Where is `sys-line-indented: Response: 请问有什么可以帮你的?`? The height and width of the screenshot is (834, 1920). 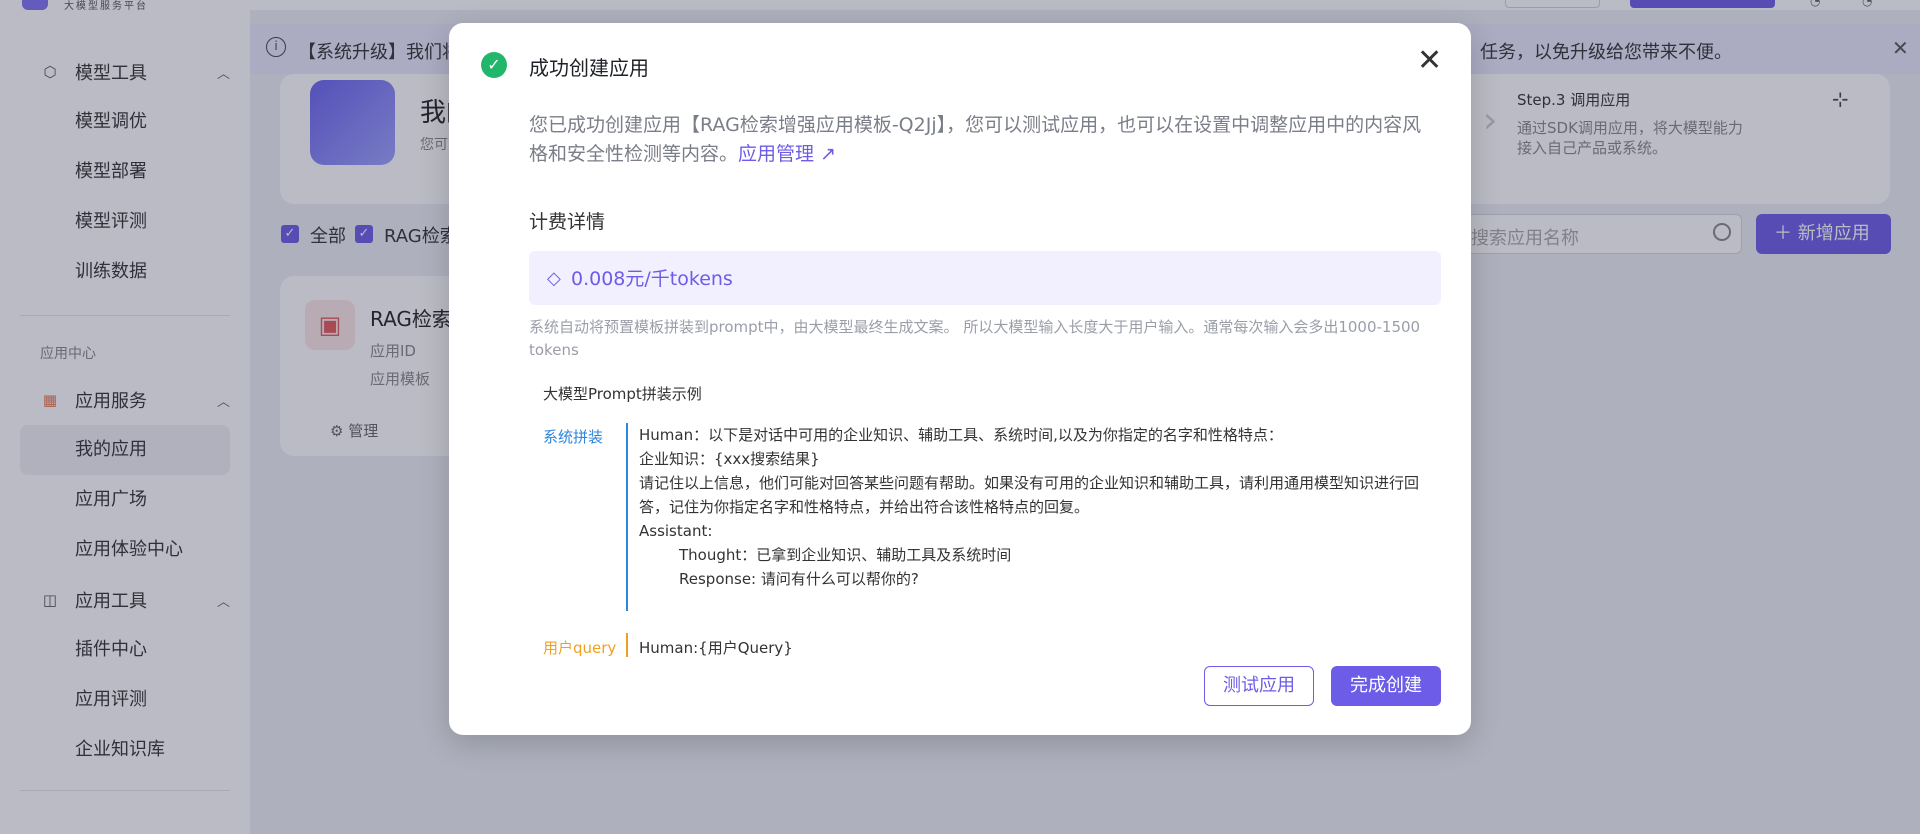 sys-line-indented: Response: 请问有什么可以帮你的? is located at coordinates (799, 579).